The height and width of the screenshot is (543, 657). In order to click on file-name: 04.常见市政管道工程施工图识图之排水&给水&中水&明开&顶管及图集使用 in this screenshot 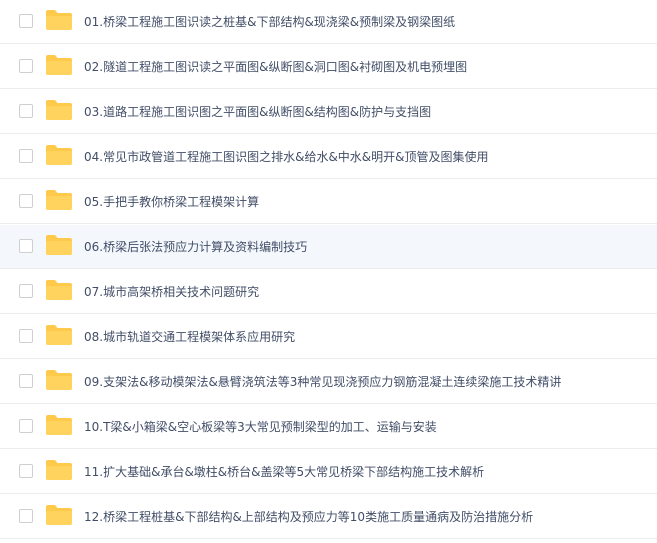, I will do `click(286, 157)`.